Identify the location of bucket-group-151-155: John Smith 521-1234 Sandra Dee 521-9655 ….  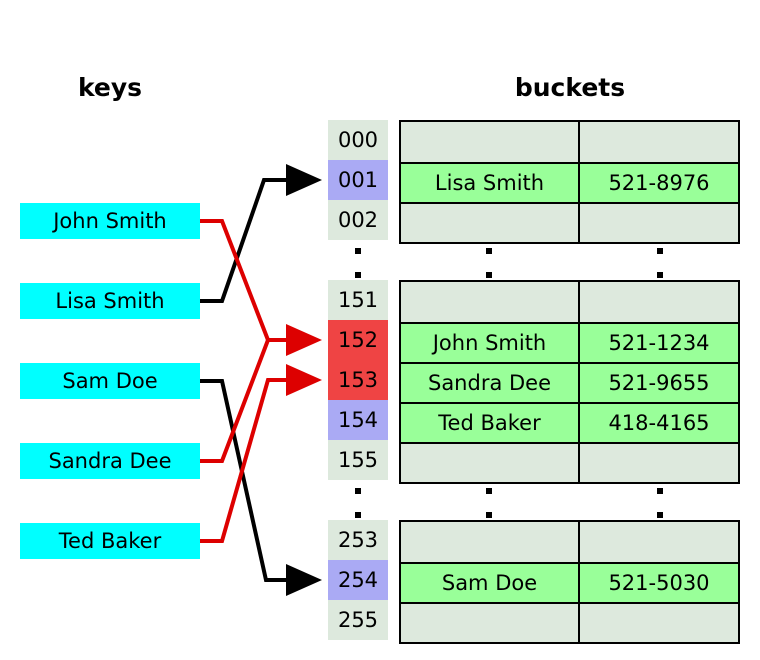
(569, 382).